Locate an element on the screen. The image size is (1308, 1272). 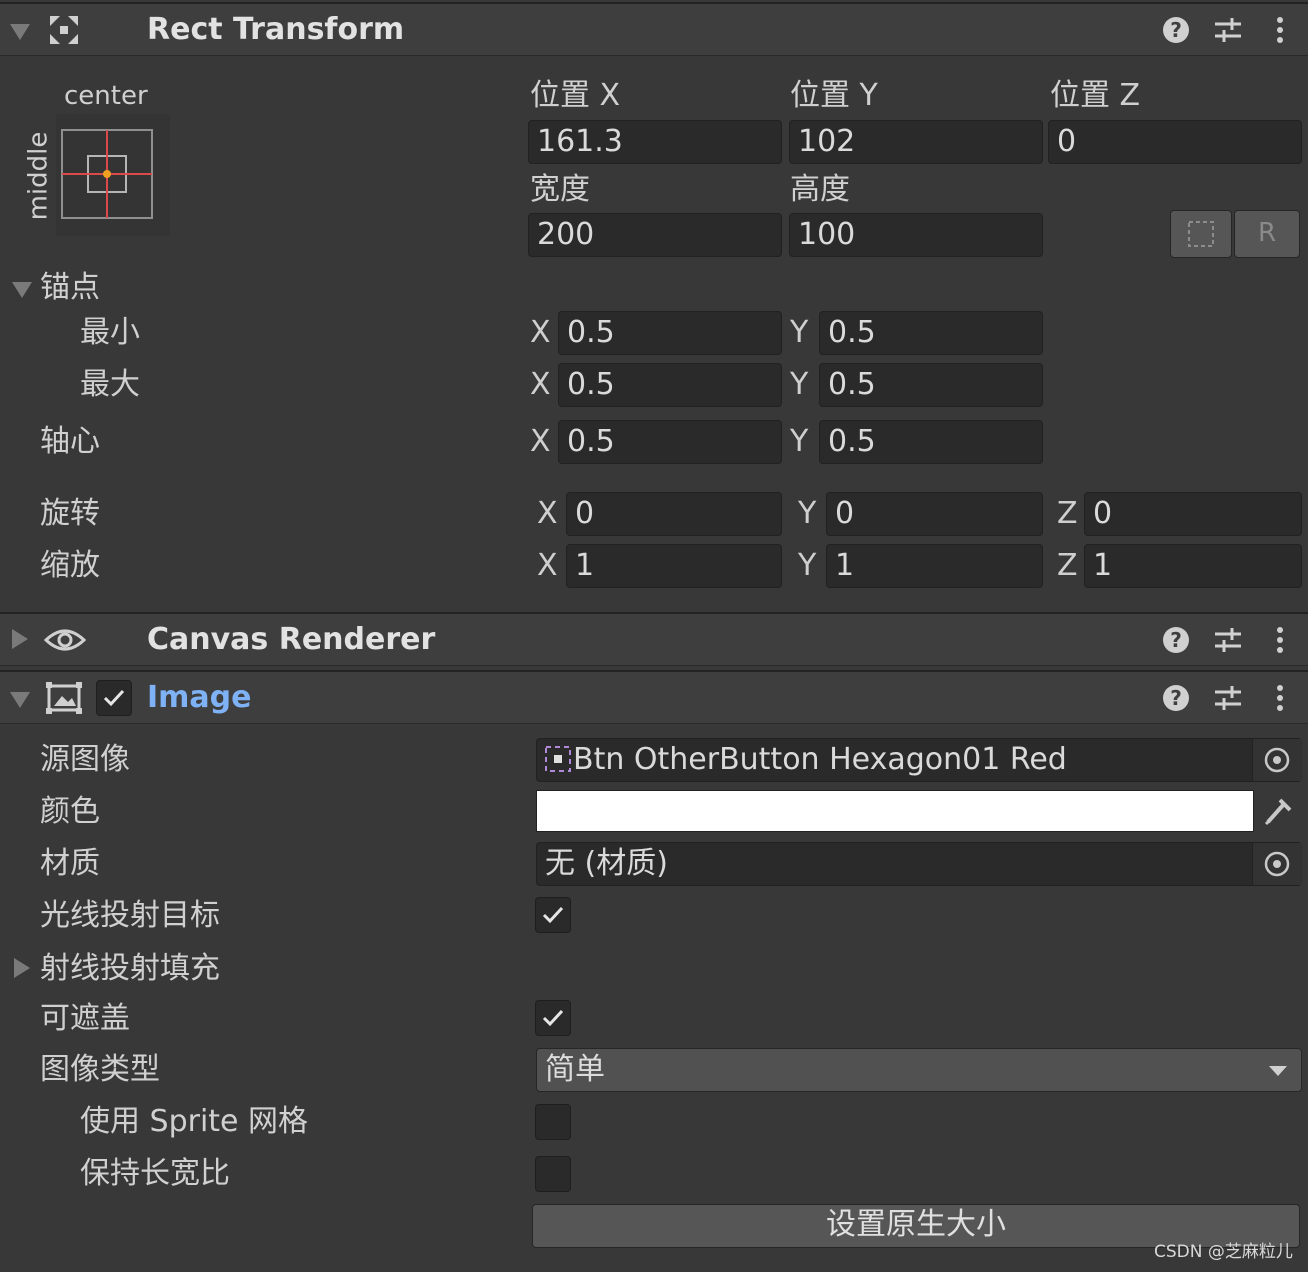
scale-z-axis: Z is located at coordinates (1067, 566).